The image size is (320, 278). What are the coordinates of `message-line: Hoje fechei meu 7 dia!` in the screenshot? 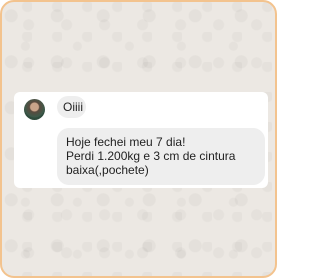 It's located at (126, 142).